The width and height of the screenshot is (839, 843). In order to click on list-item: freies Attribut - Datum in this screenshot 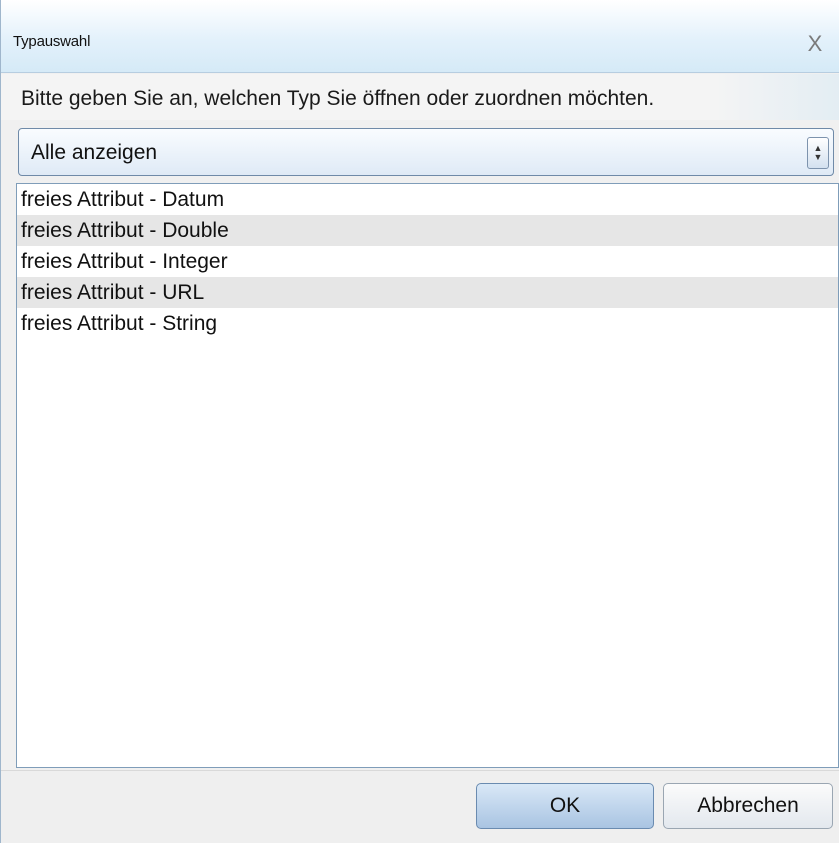, I will do `click(427, 199)`.